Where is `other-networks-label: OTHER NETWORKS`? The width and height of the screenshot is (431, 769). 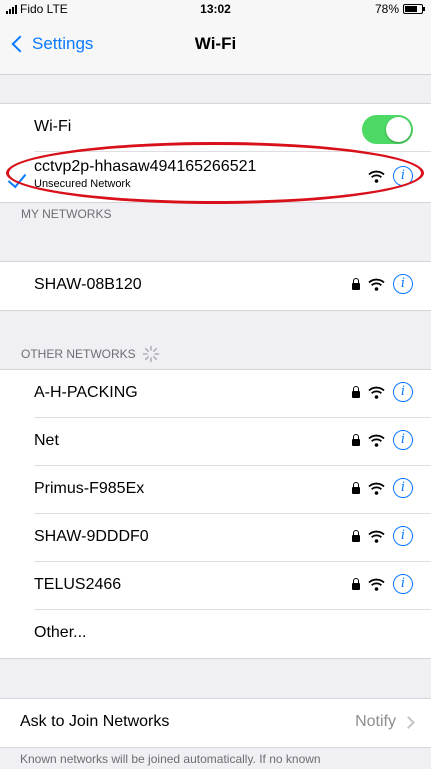
other-networks-label: OTHER NETWORKS is located at coordinates (78, 354).